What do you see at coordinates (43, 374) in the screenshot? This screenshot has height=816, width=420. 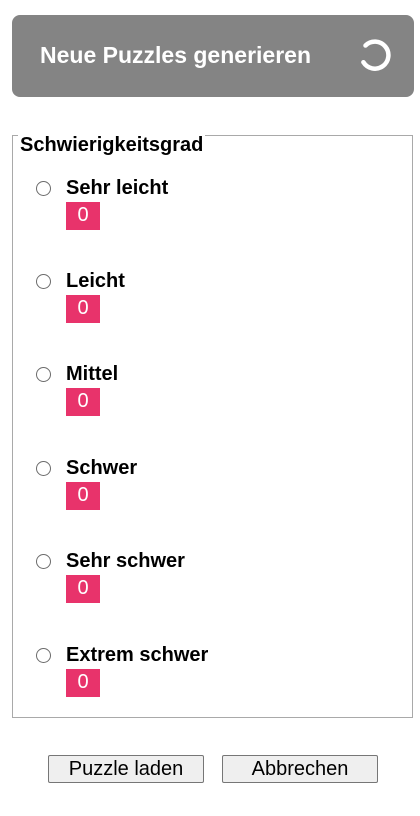 I see `radio-mittel` at bounding box center [43, 374].